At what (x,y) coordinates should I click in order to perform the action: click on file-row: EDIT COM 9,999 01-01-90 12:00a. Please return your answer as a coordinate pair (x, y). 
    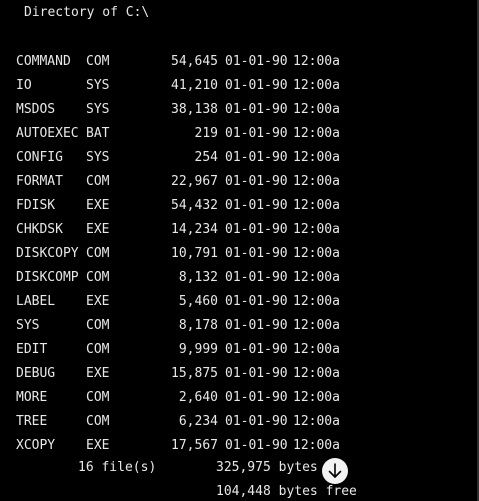
    Looking at the image, I should click on (239, 354).